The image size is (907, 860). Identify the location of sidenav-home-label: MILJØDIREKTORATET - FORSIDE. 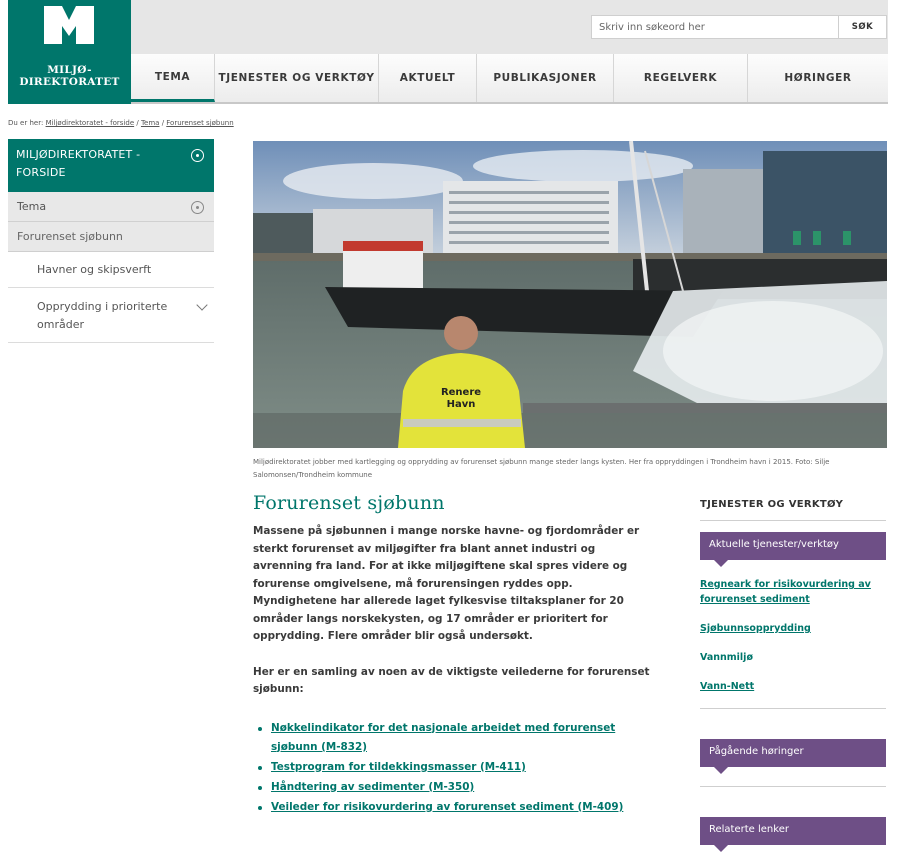
(78, 163).